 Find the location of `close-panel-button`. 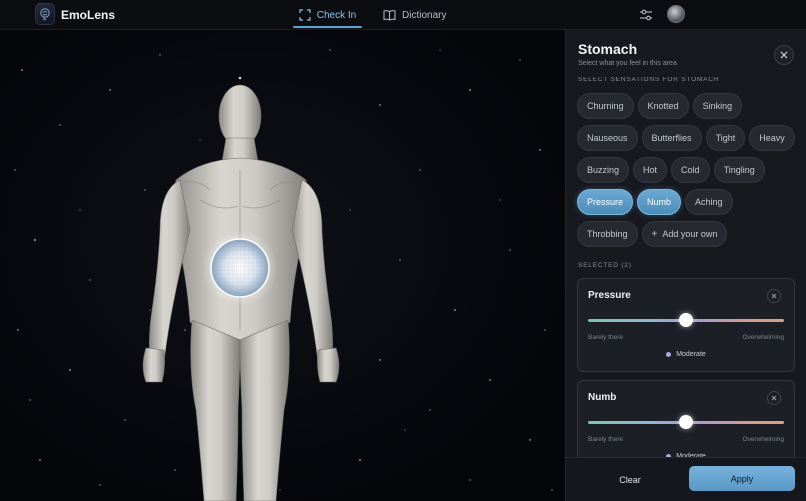

close-panel-button is located at coordinates (784, 55).